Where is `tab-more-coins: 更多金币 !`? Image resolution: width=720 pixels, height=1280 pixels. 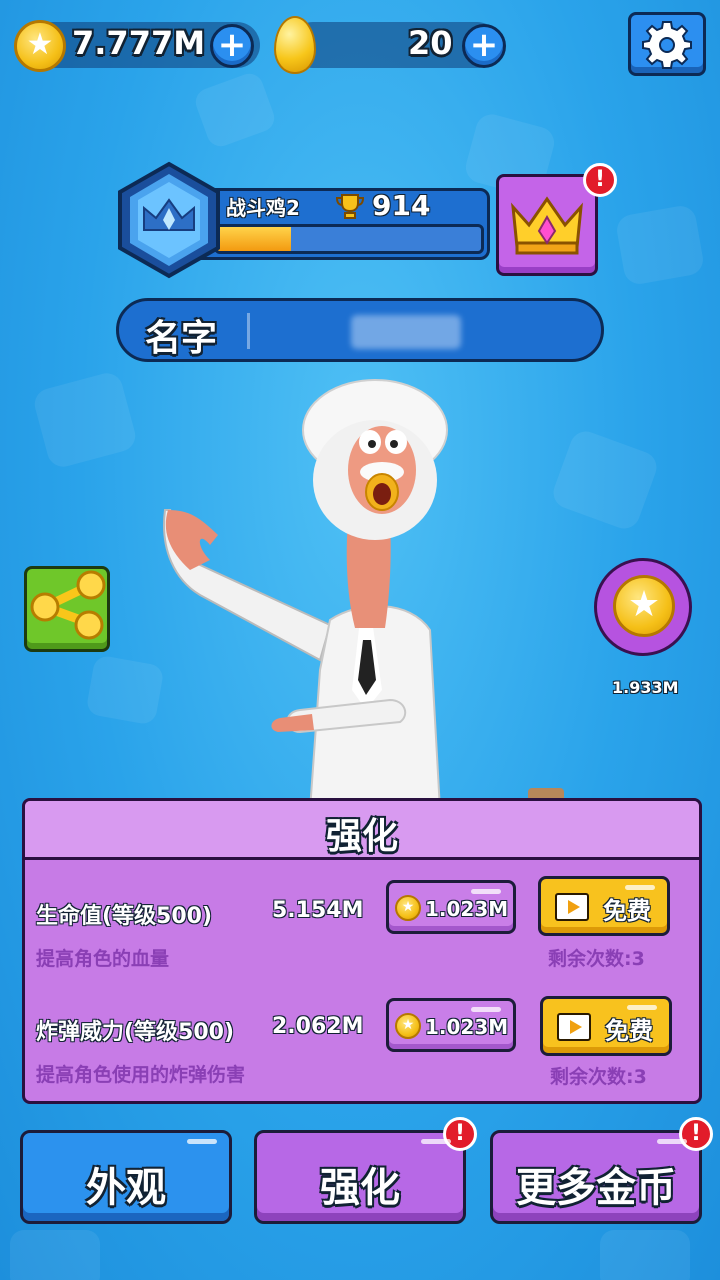 tab-more-coins: 更多金币 ! is located at coordinates (601, 1170).